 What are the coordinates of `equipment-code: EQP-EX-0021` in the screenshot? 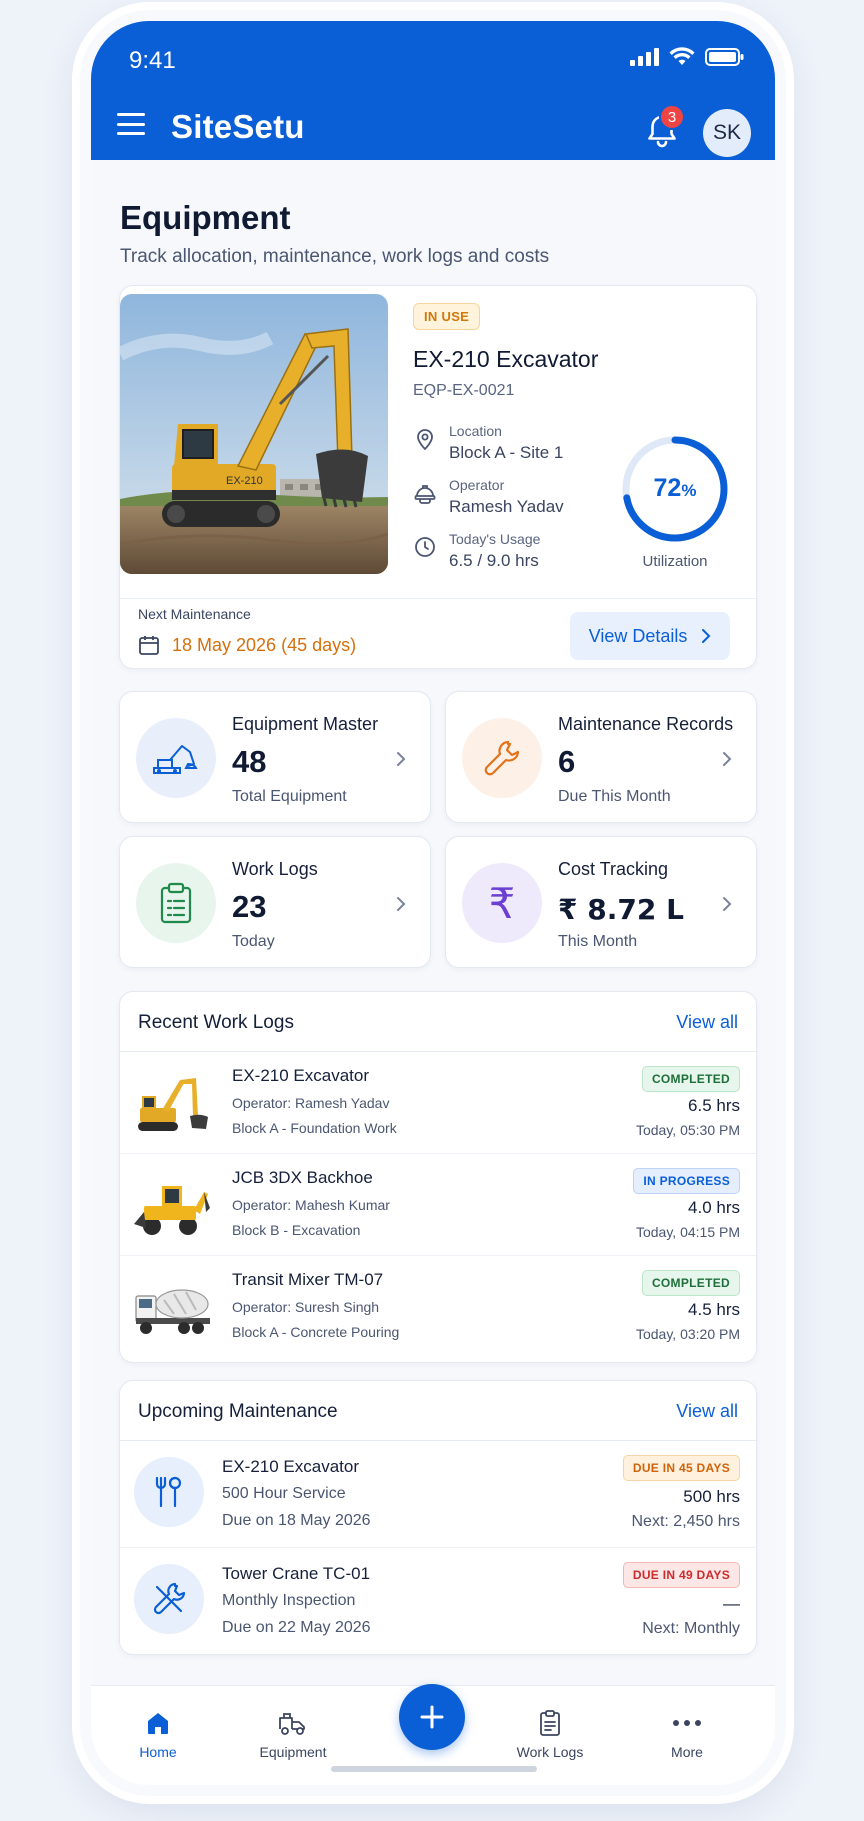 It's located at (464, 390).